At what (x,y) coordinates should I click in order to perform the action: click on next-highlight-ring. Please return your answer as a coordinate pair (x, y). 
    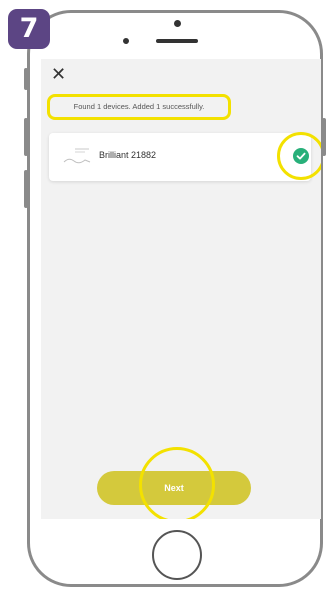
    Looking at the image, I should click on (177, 483).